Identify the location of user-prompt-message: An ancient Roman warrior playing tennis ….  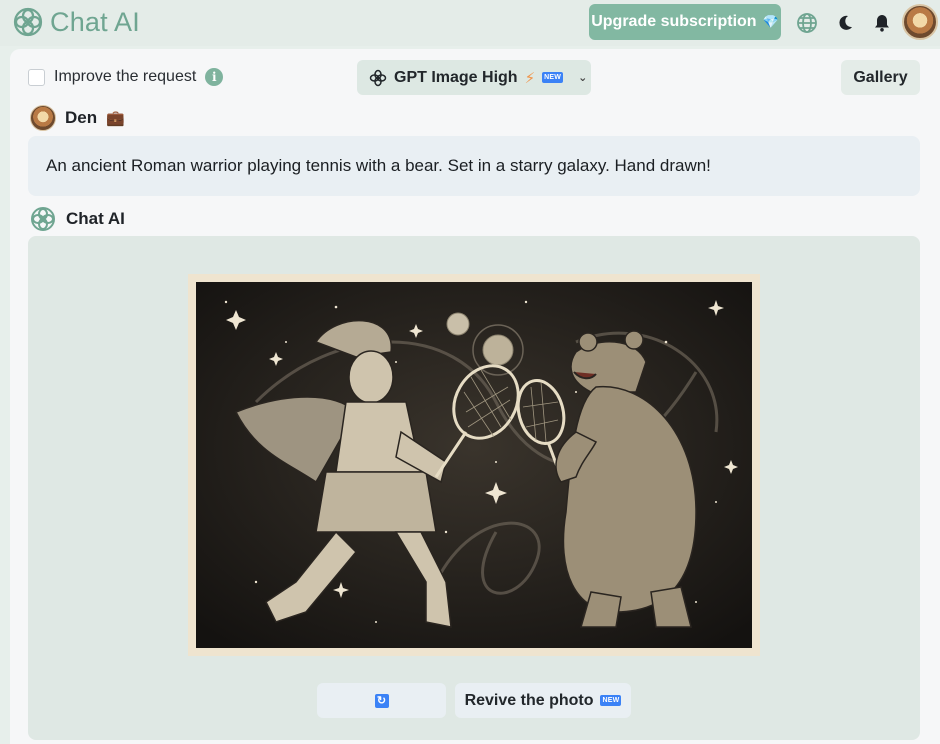
(474, 166).